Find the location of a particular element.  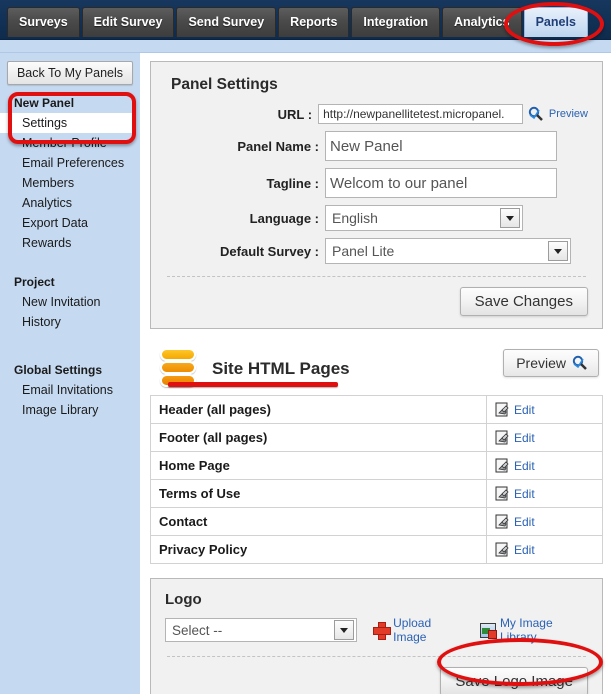

sidebar-item-email-preferences: Email Preferences is located at coordinates (70, 163).